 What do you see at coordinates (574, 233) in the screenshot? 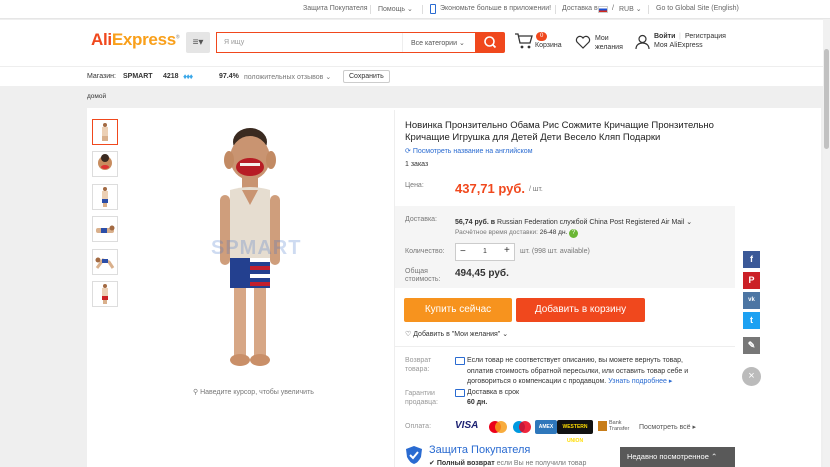
I see `help-icon: ?` at bounding box center [574, 233].